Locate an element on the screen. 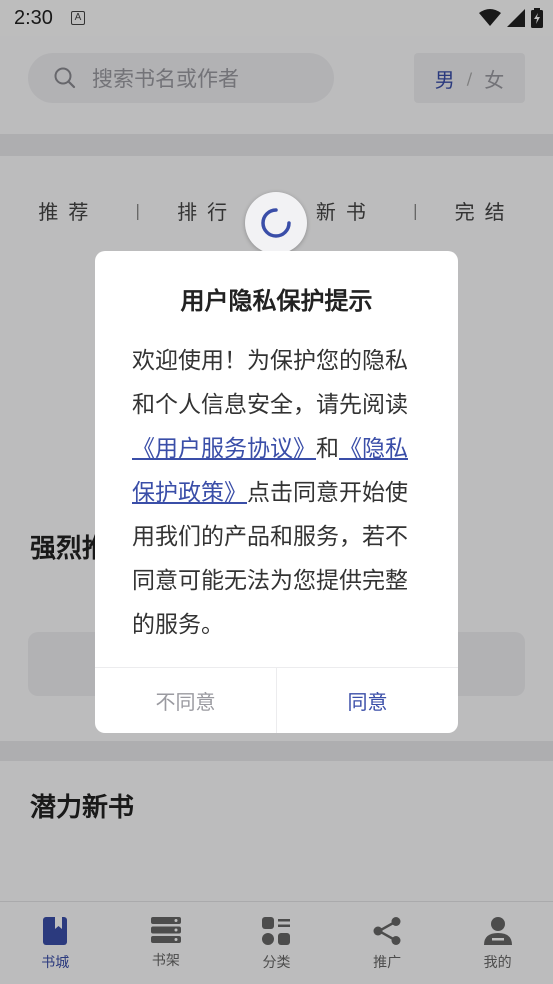 The width and height of the screenshot is (553, 984). dialog-actions: 不同意 同意 is located at coordinates (276, 700).